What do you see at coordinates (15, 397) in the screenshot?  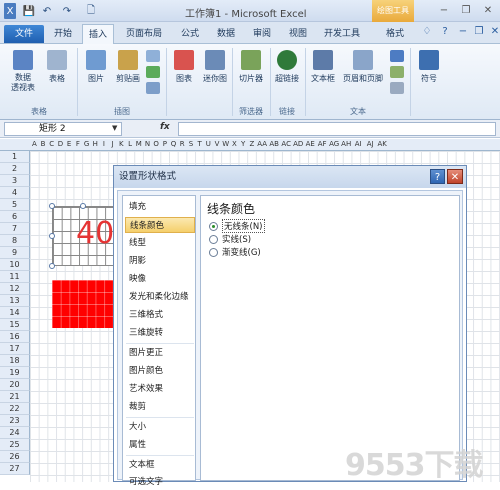 I see `row-header: 21` at bounding box center [15, 397].